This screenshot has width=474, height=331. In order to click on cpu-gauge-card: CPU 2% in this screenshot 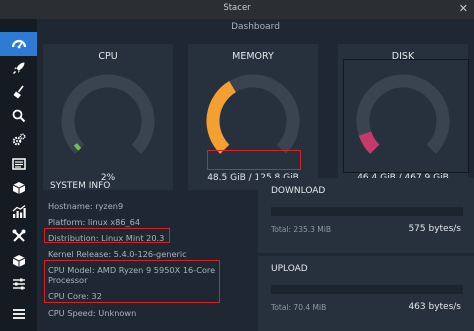, I will do `click(108, 117)`.